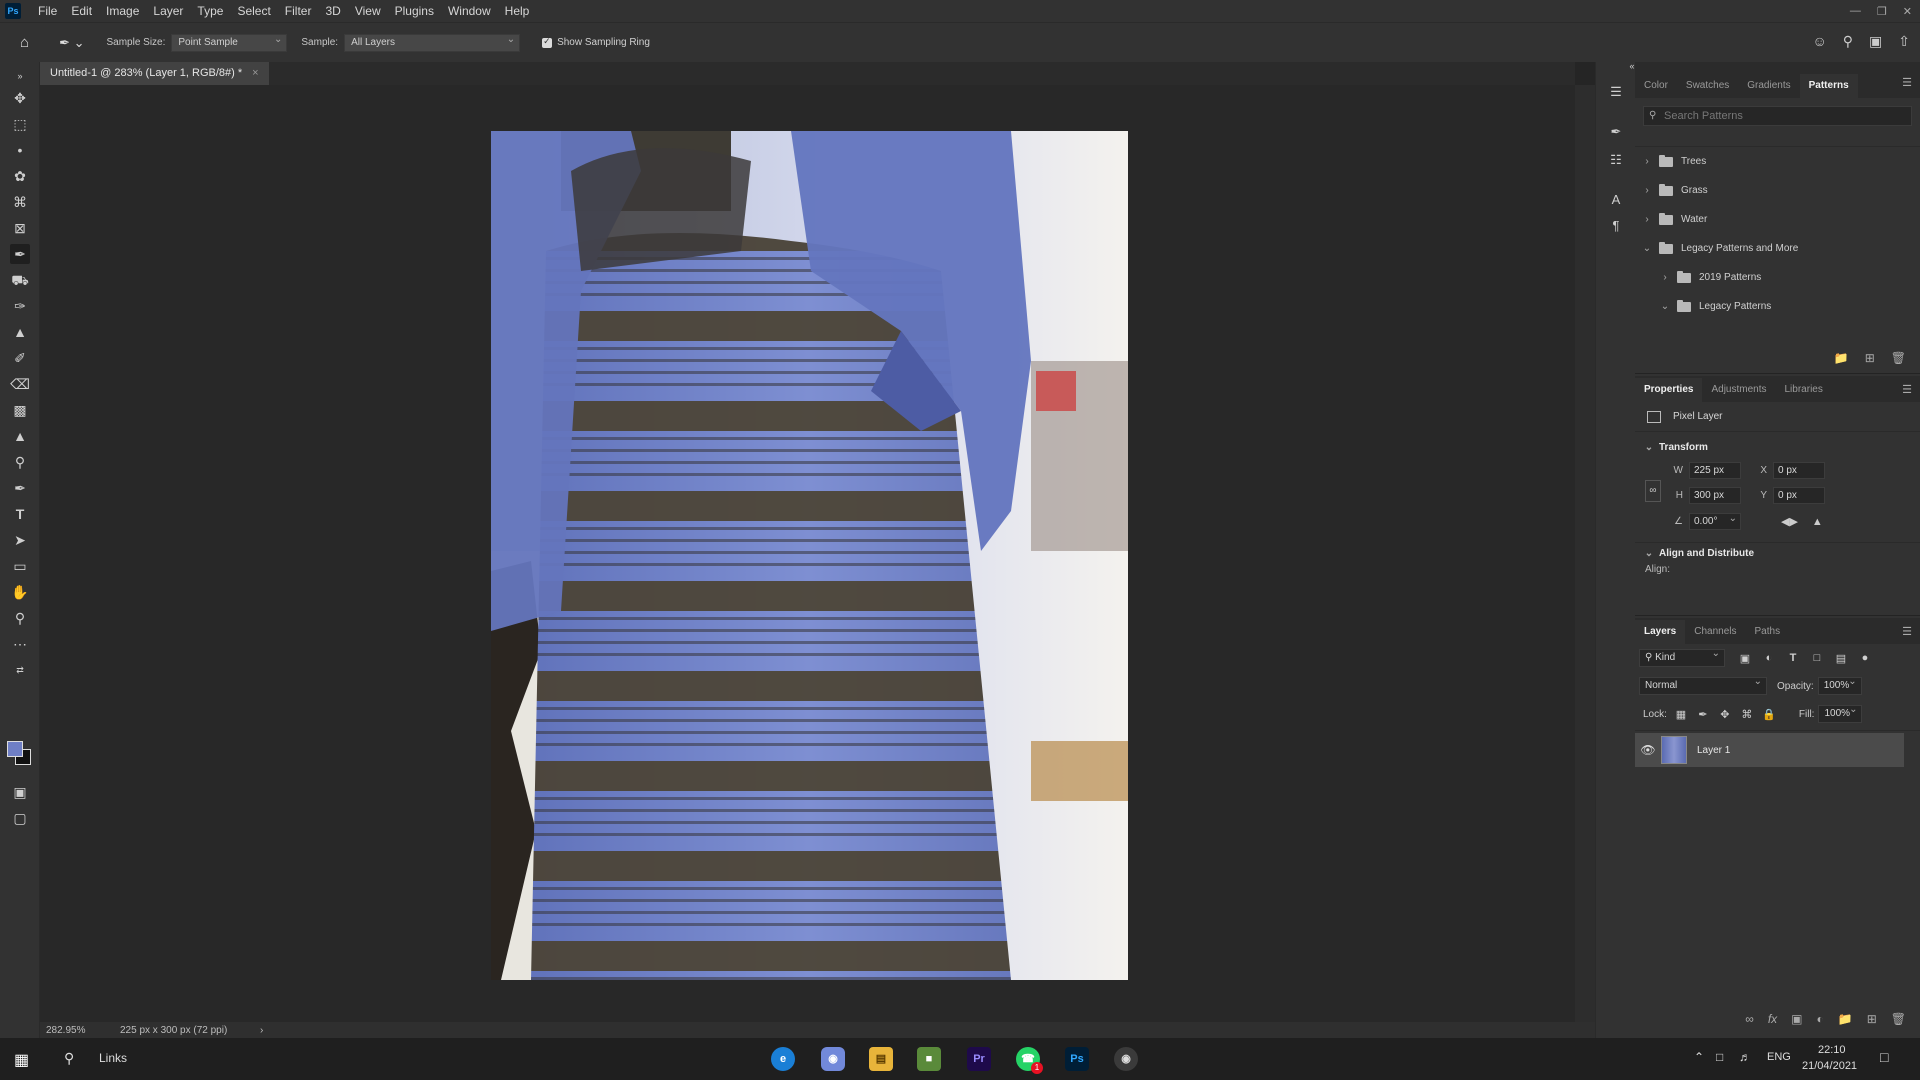 The height and width of the screenshot is (1080, 1920). What do you see at coordinates (1616, 200) in the screenshot?
I see `character-panel-icon: A` at bounding box center [1616, 200].